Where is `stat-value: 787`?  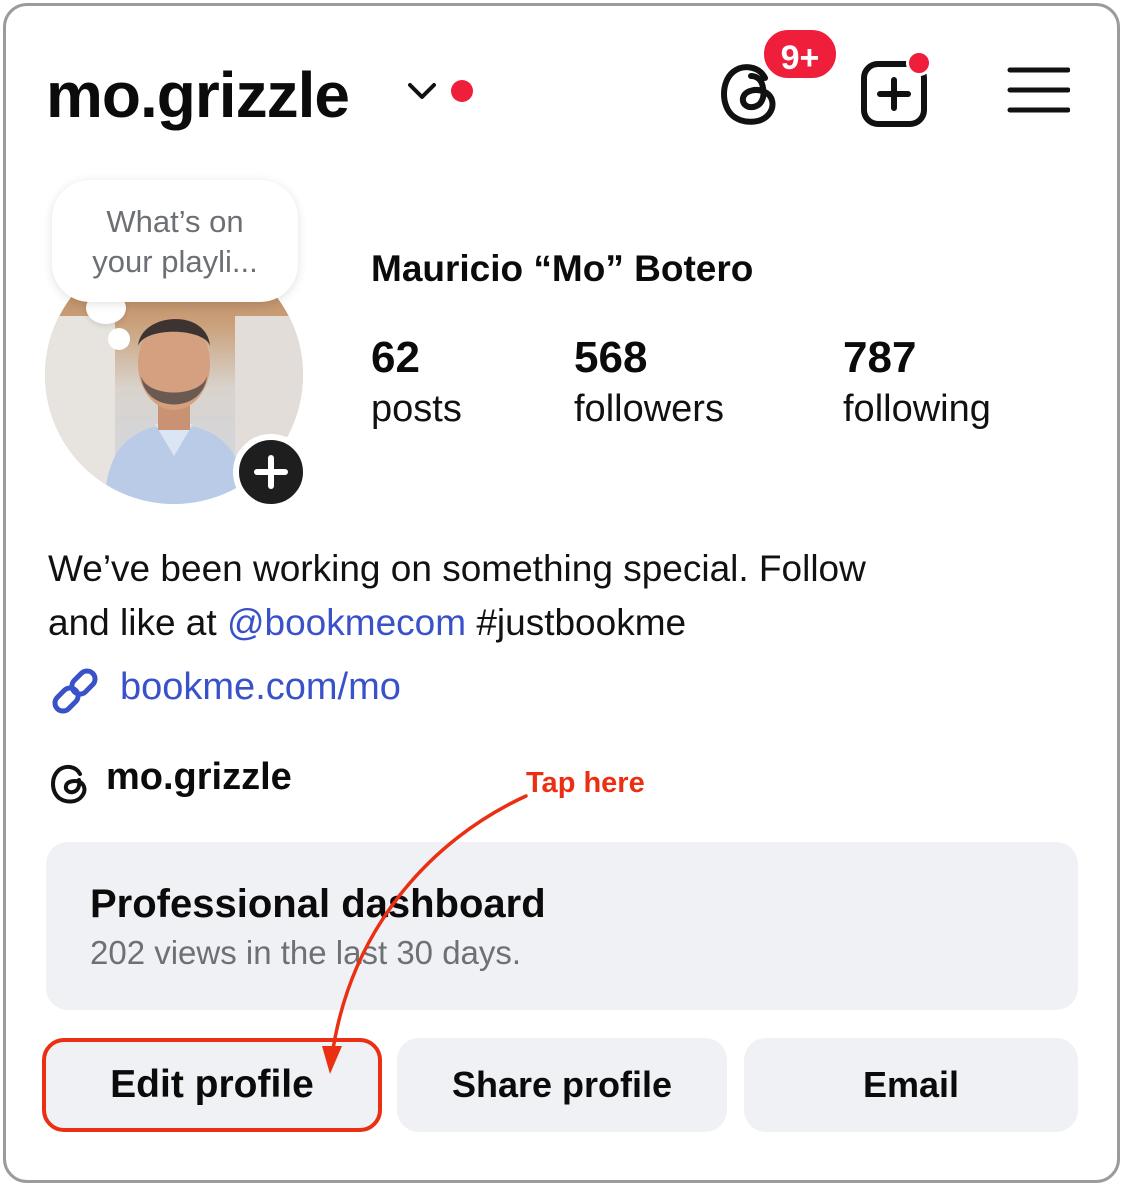
stat-value: 787 is located at coordinates (880, 357).